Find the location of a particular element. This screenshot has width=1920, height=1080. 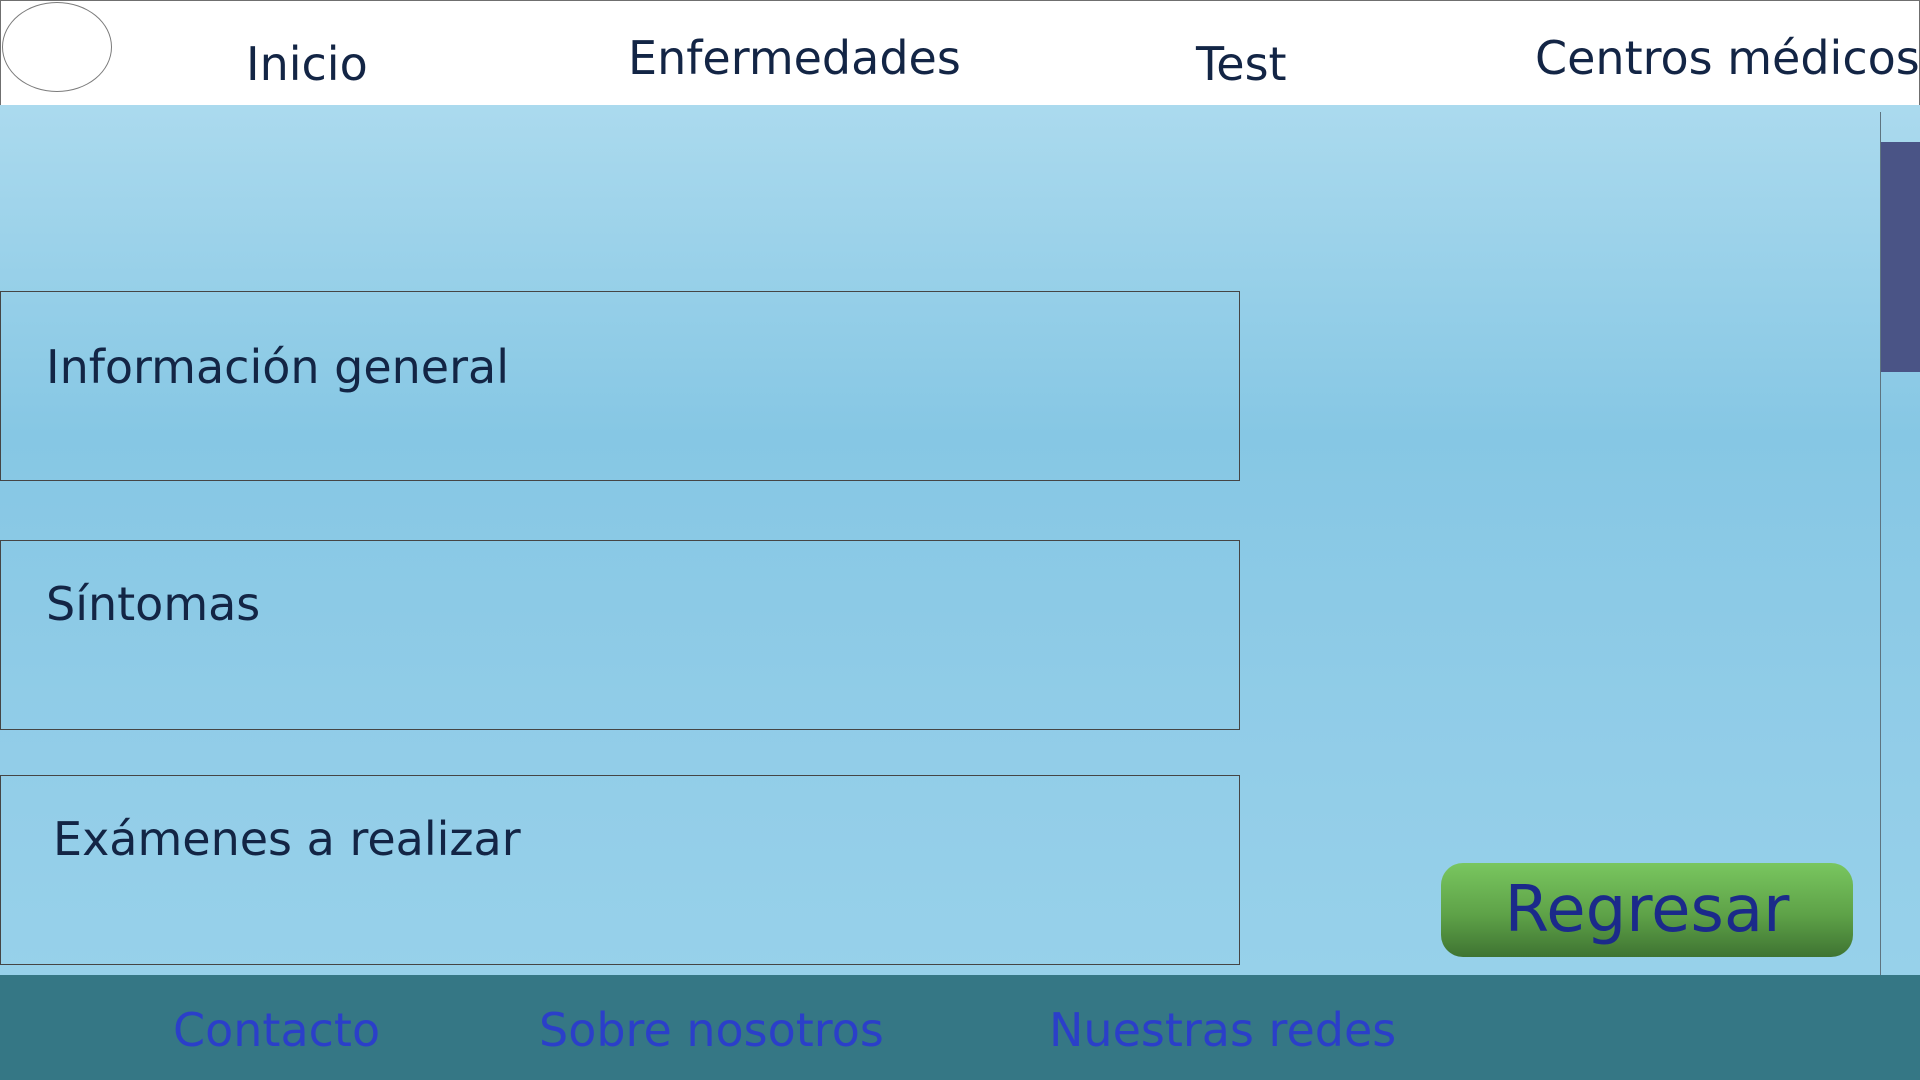

back-button: Regresar is located at coordinates (1647, 910).